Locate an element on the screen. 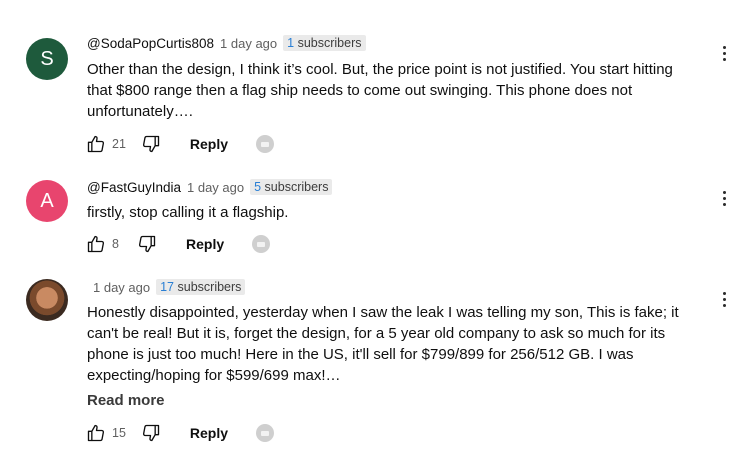  subscribers-badge: 5 subscribers is located at coordinates (291, 187).